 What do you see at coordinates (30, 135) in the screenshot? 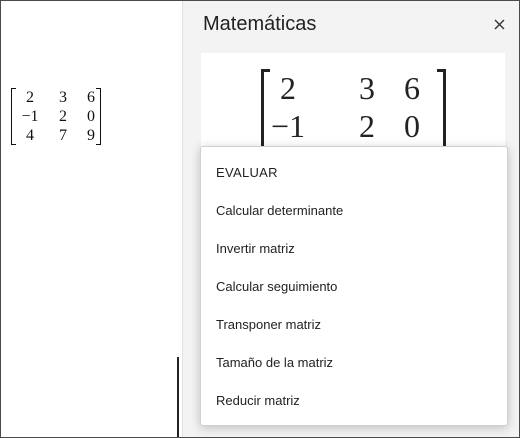
I see `matrix-cell: 4` at bounding box center [30, 135].